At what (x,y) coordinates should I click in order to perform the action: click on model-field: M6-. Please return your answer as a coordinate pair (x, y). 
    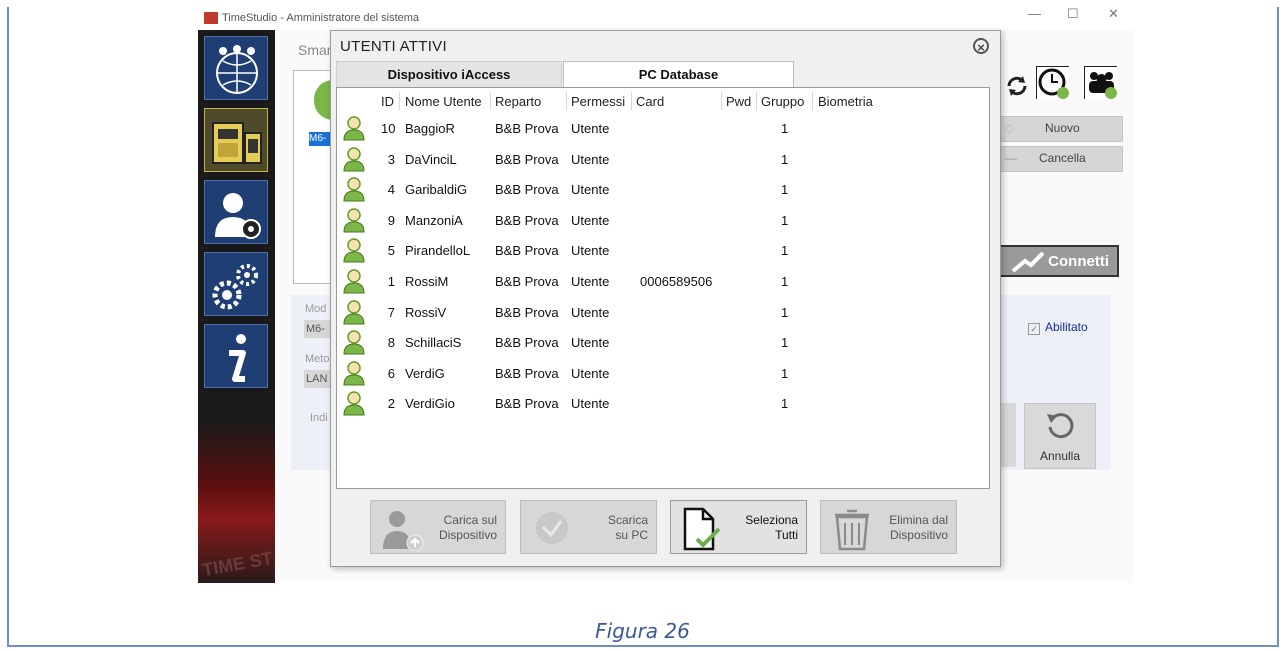
    Looking at the image, I should click on (318, 329).